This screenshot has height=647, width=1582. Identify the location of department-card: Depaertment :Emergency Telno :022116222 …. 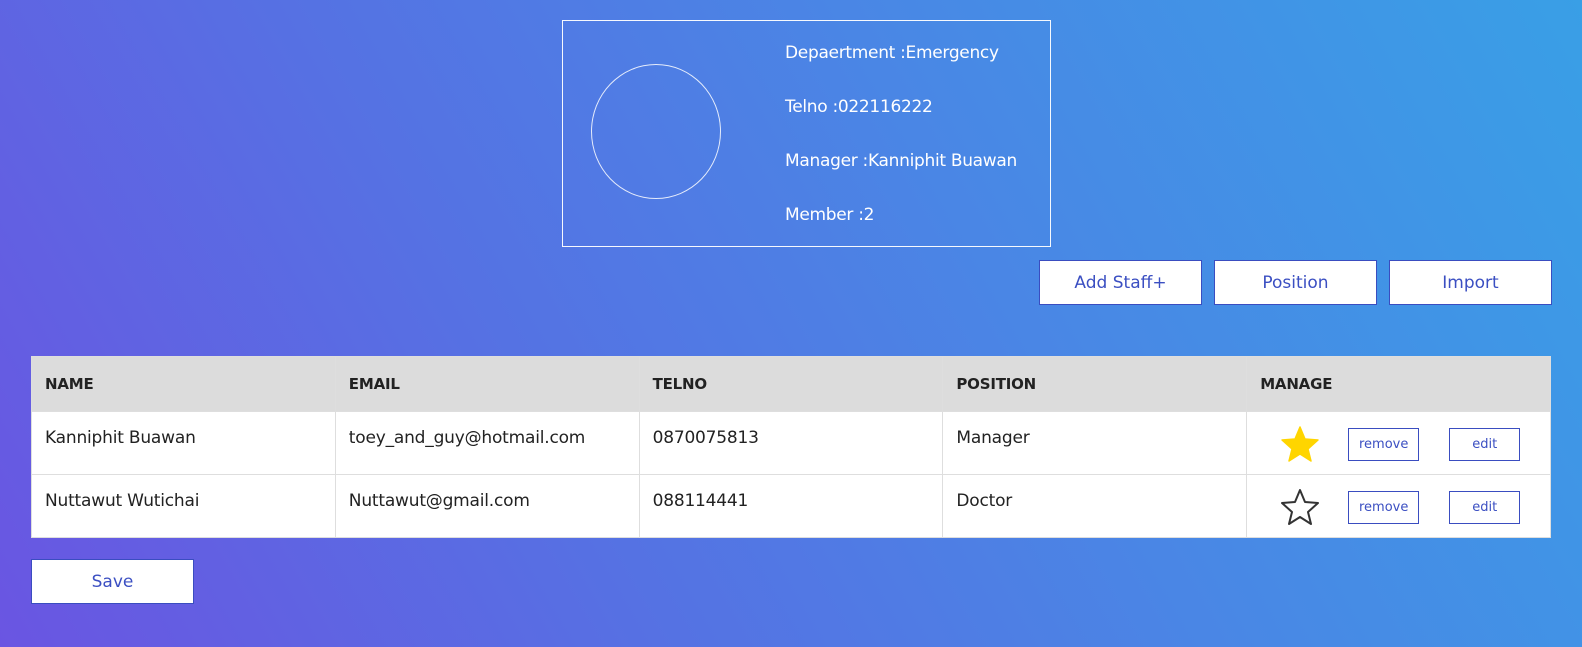
(806, 133).